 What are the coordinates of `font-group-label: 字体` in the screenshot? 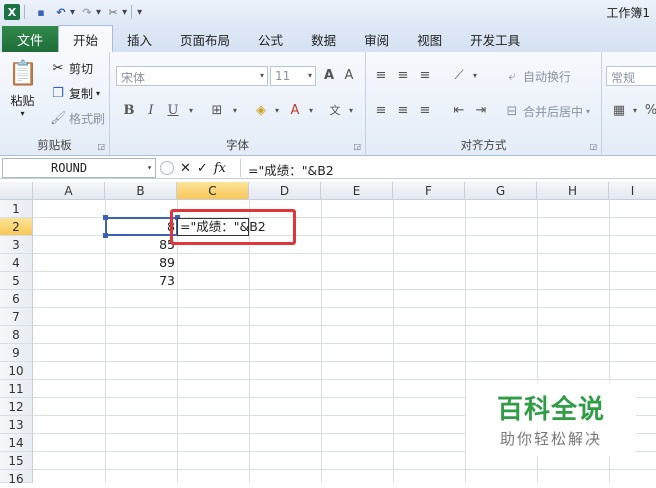 It's located at (237, 145).